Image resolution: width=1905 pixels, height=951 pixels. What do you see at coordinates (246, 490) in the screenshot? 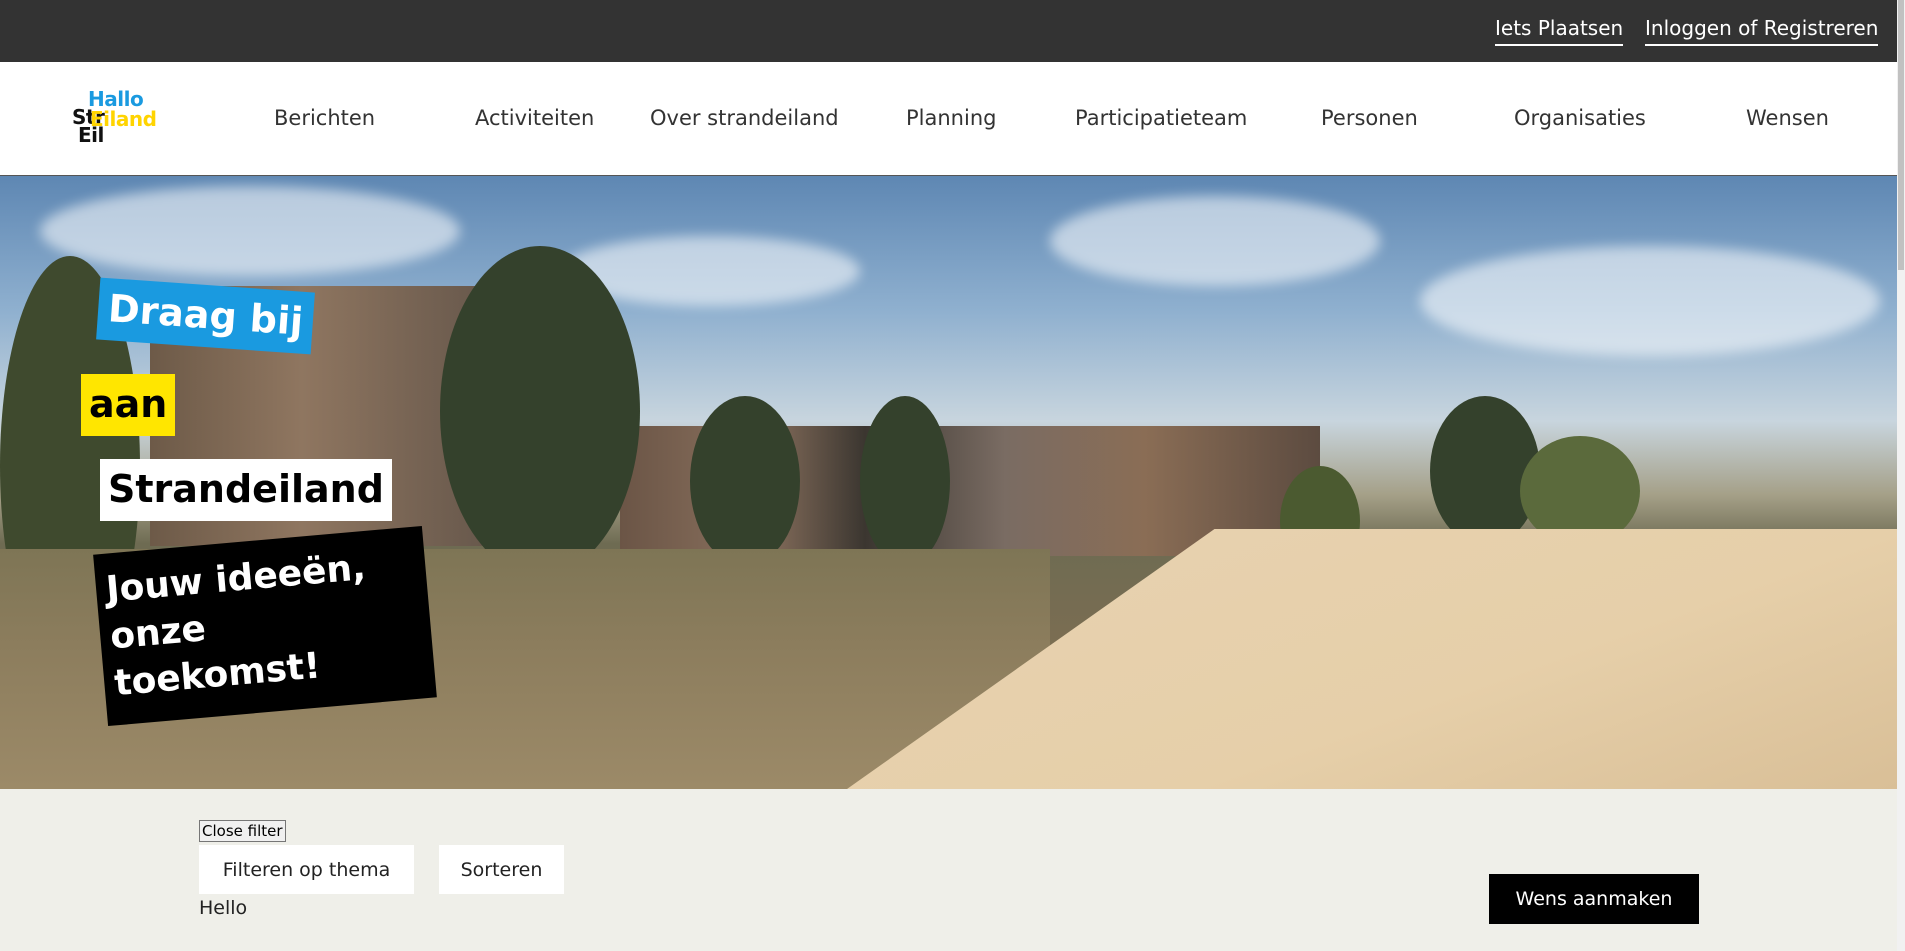
I see `hero-headline-line3: Strandeiland` at bounding box center [246, 490].